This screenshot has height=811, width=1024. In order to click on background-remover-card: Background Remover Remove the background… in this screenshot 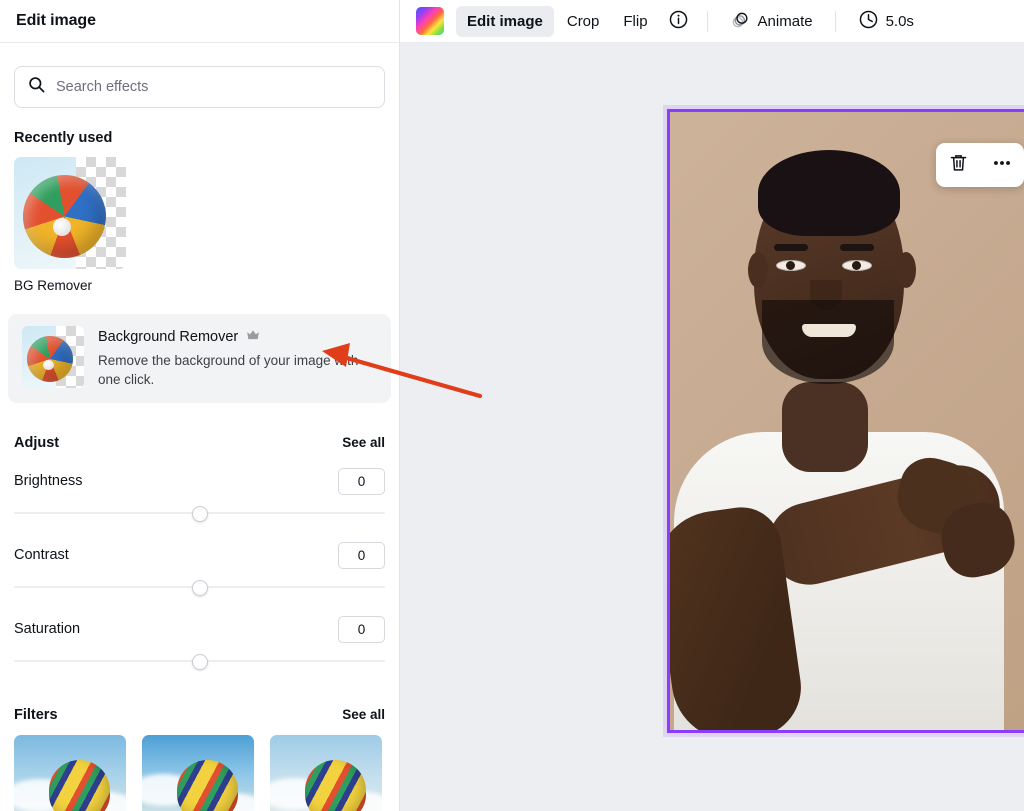, I will do `click(199, 359)`.